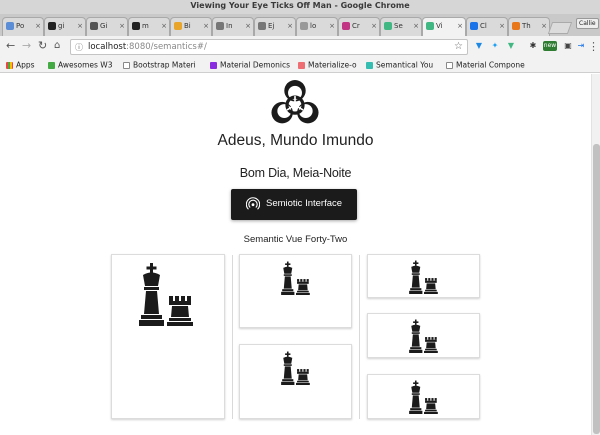 The width and height of the screenshot is (600, 435). Describe the element at coordinates (560, 28) in the screenshot. I see `new-tab-button` at that location.